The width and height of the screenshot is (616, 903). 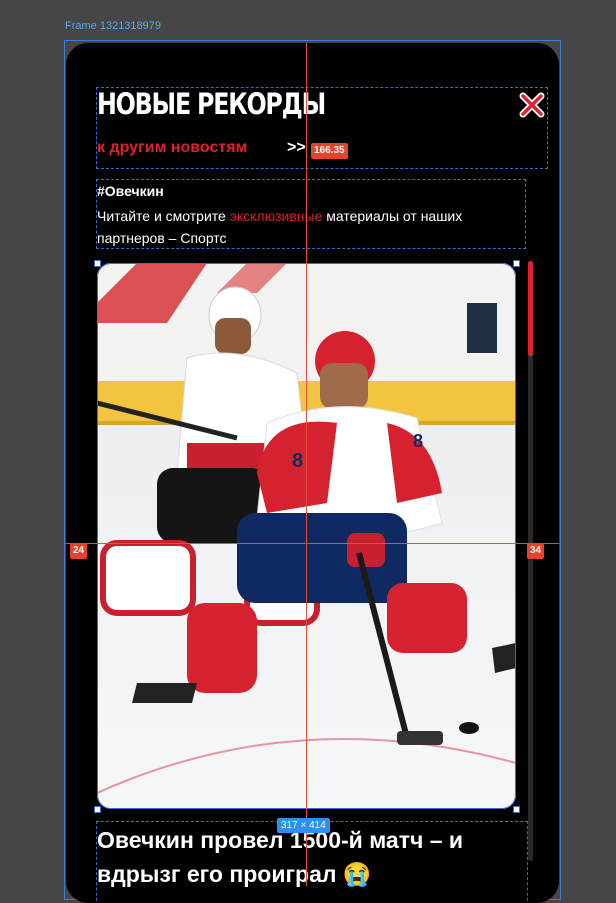 What do you see at coordinates (312, 543) in the screenshot?
I see `horizontal-guide-line` at bounding box center [312, 543].